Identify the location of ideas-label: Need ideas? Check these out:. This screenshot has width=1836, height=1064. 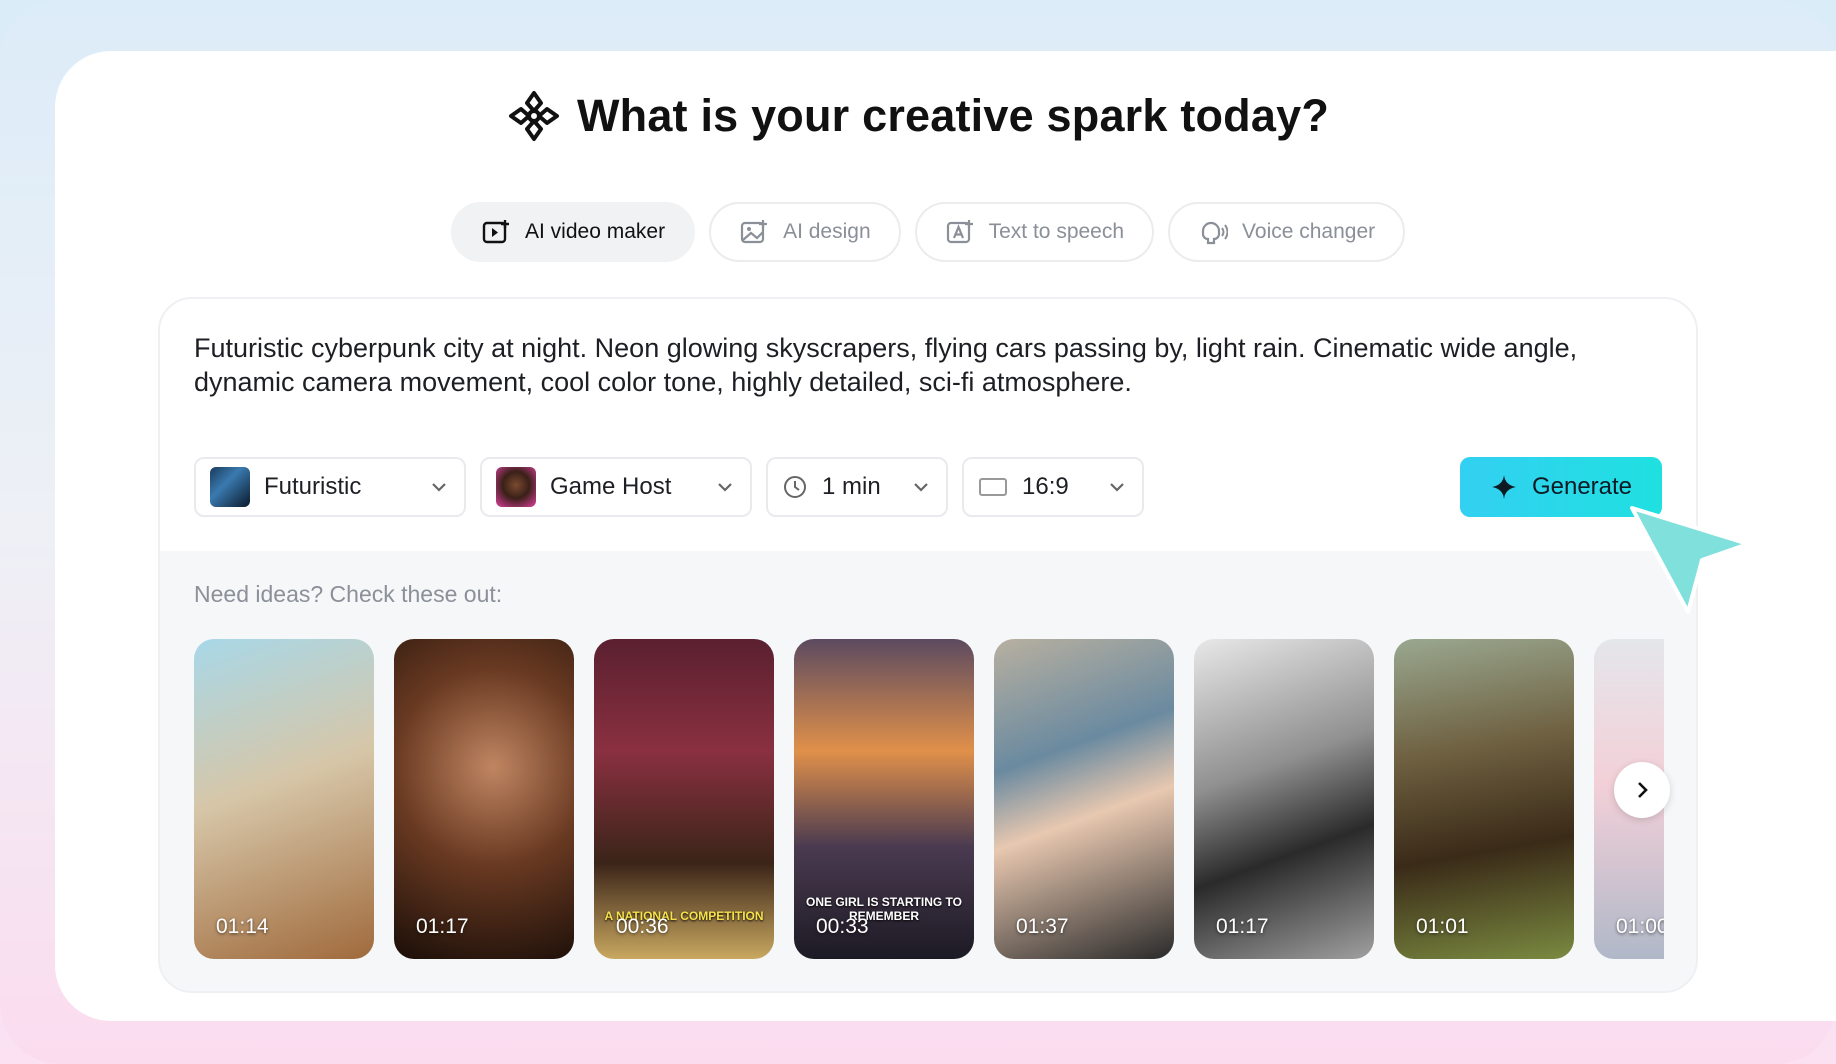
(348, 594).